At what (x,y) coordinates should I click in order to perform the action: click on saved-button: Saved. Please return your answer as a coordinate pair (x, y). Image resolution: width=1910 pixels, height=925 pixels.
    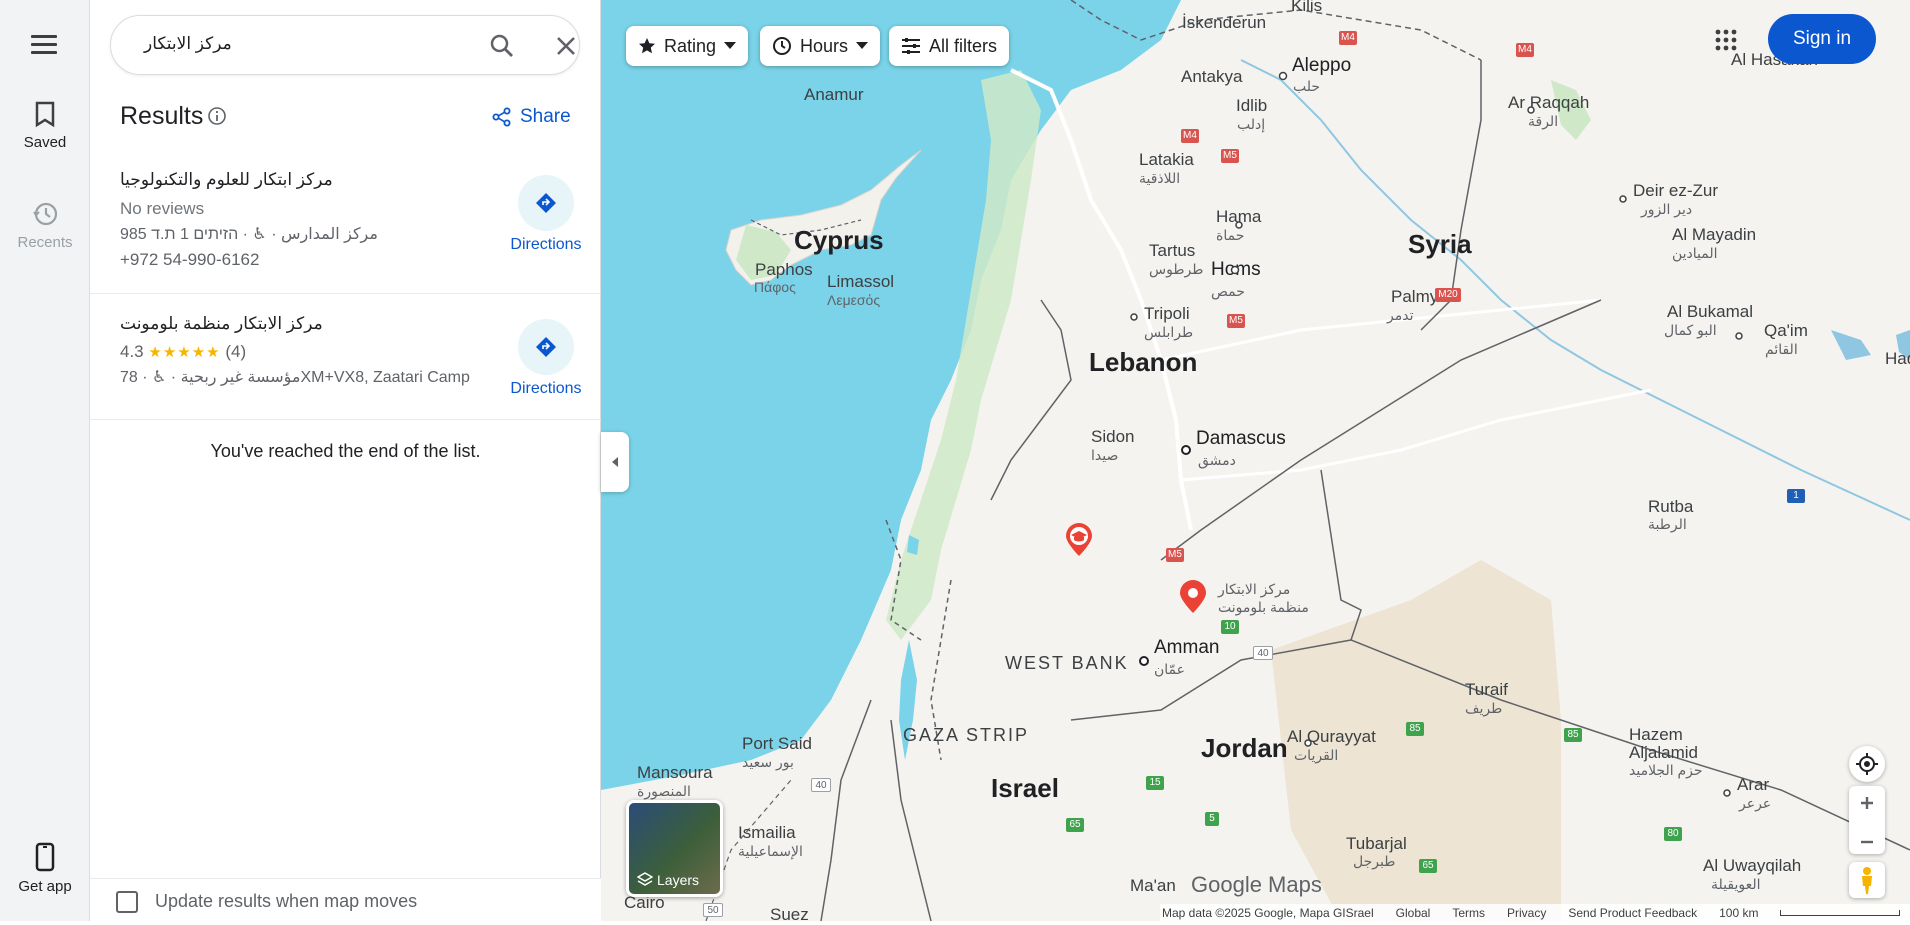
    Looking at the image, I should click on (45, 125).